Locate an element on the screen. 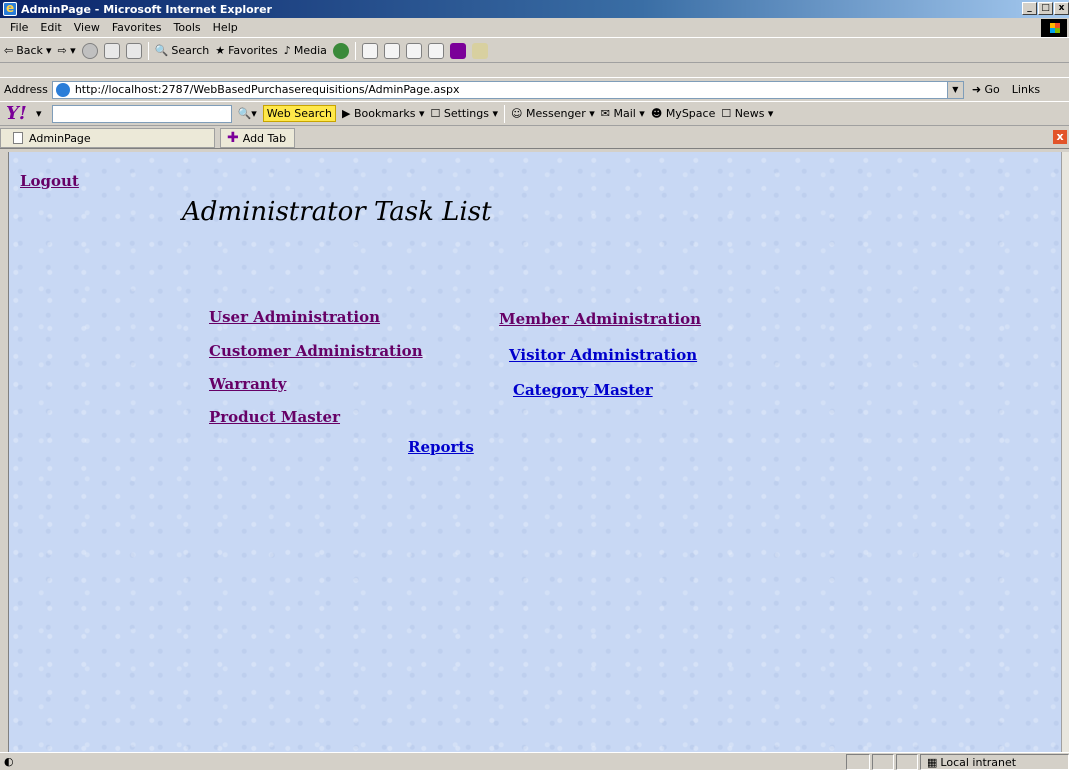  plus-icon: ✚ is located at coordinates (233, 138).